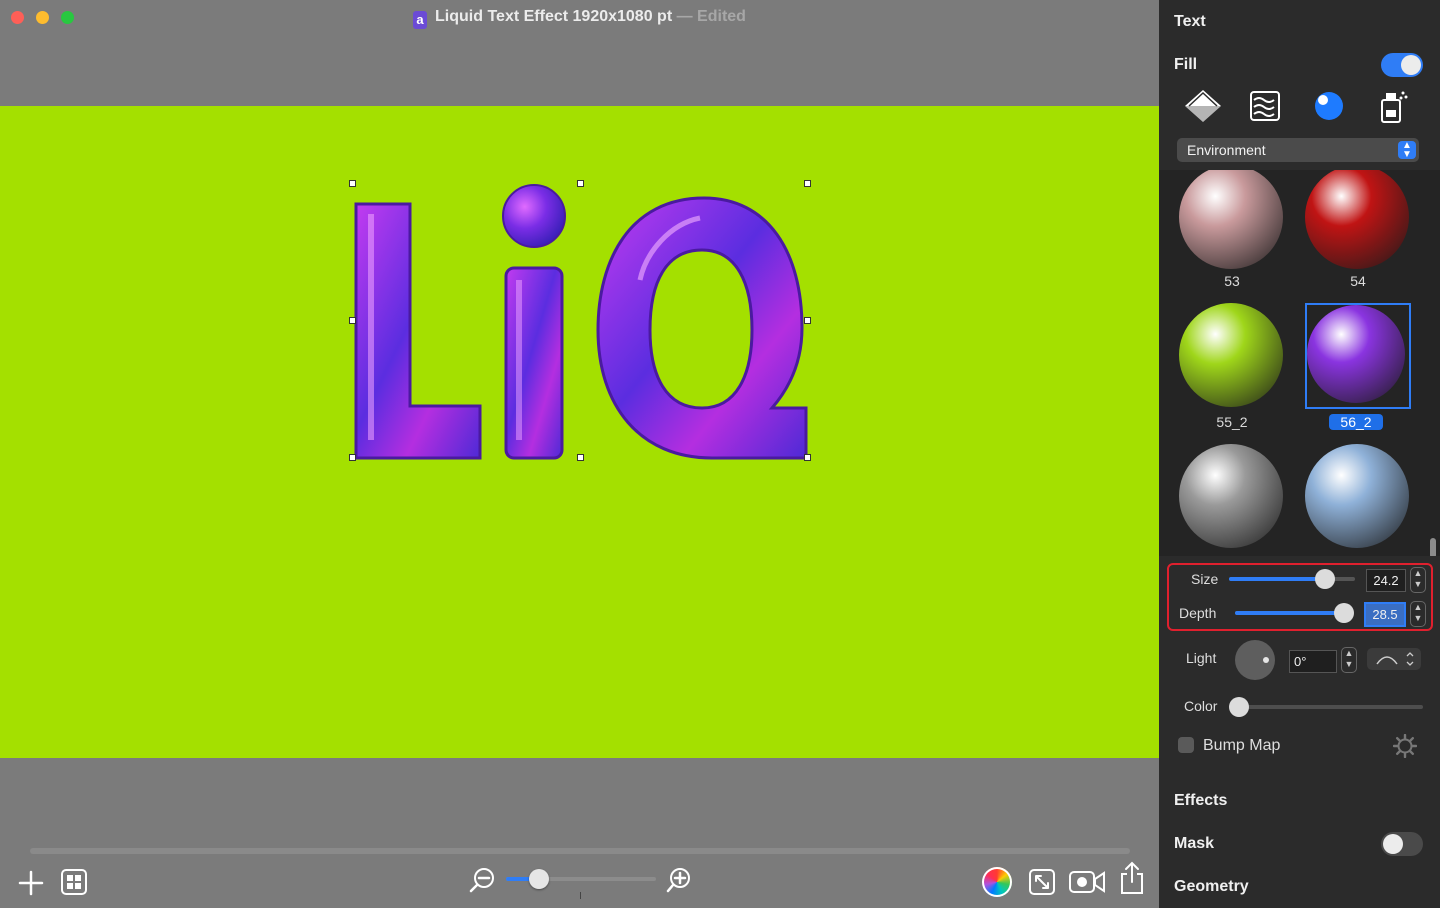 The height and width of the screenshot is (908, 1440). What do you see at coordinates (1203, 106) in the screenshot?
I see `paint-bucket-icon` at bounding box center [1203, 106].